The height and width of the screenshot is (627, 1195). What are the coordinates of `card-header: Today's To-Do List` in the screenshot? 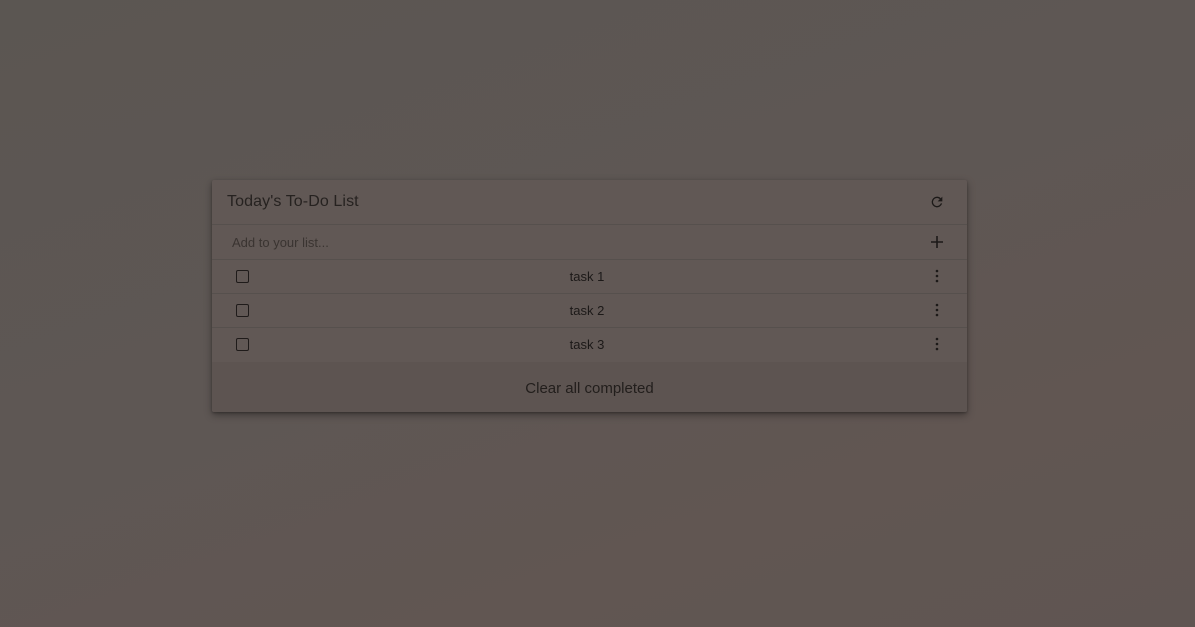 It's located at (589, 202).